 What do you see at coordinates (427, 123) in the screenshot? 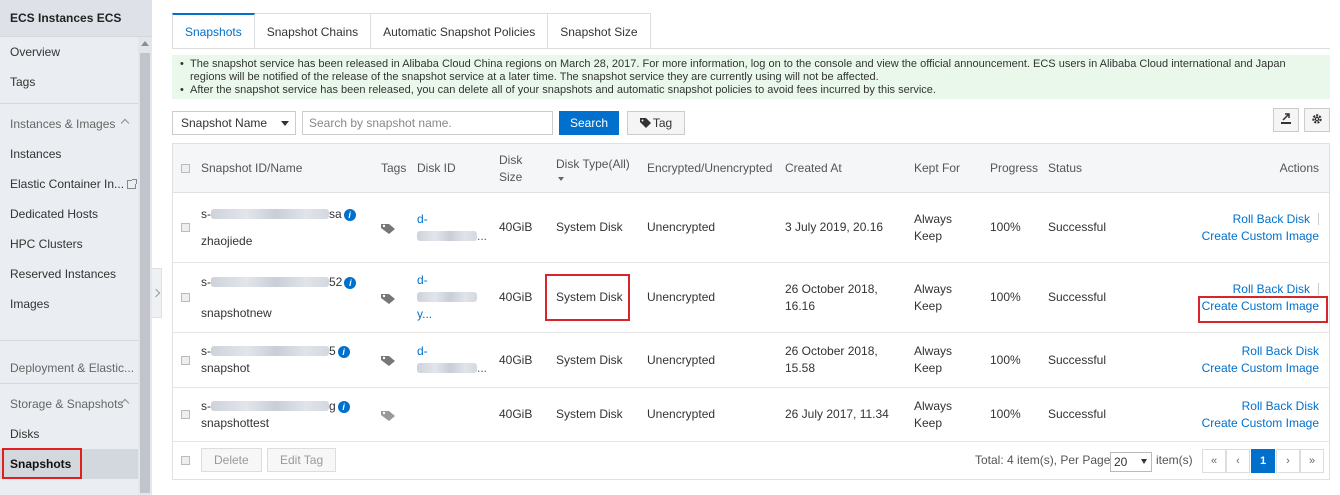
I see `search-input` at bounding box center [427, 123].